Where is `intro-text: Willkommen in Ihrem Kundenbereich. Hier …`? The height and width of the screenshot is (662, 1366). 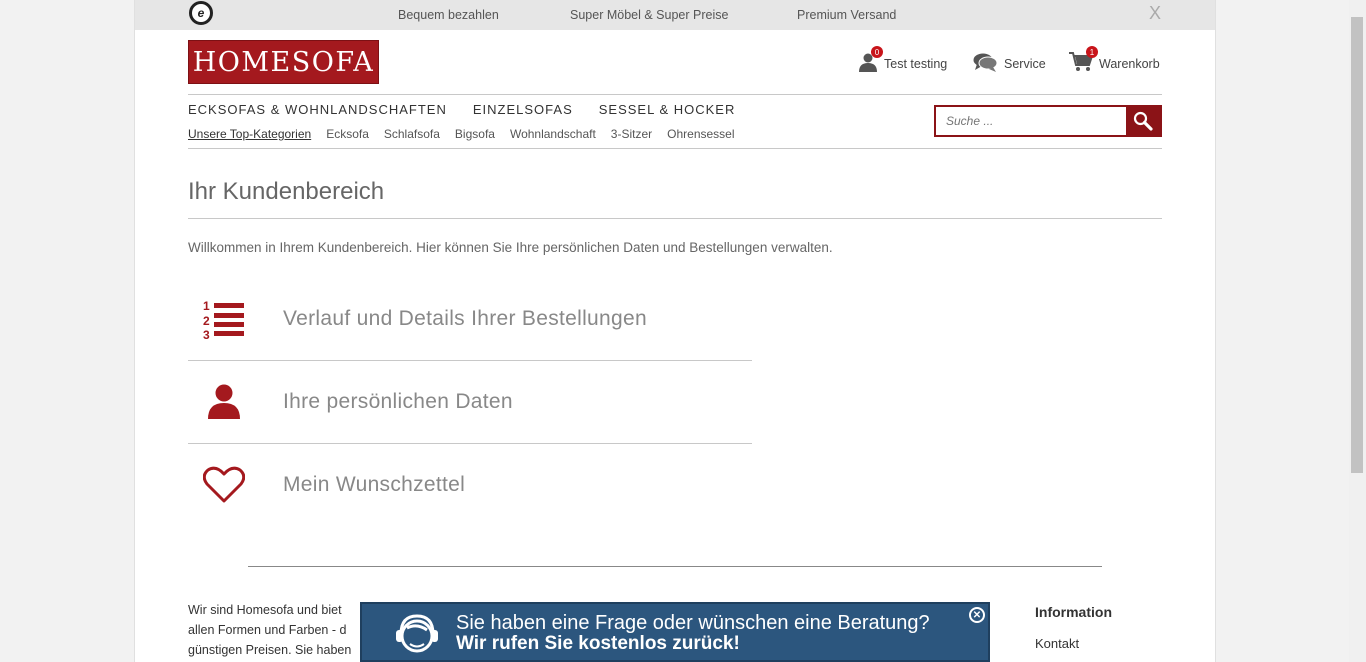
intro-text: Willkommen in Ihrem Kundenbereich. Hier … is located at coordinates (510, 247).